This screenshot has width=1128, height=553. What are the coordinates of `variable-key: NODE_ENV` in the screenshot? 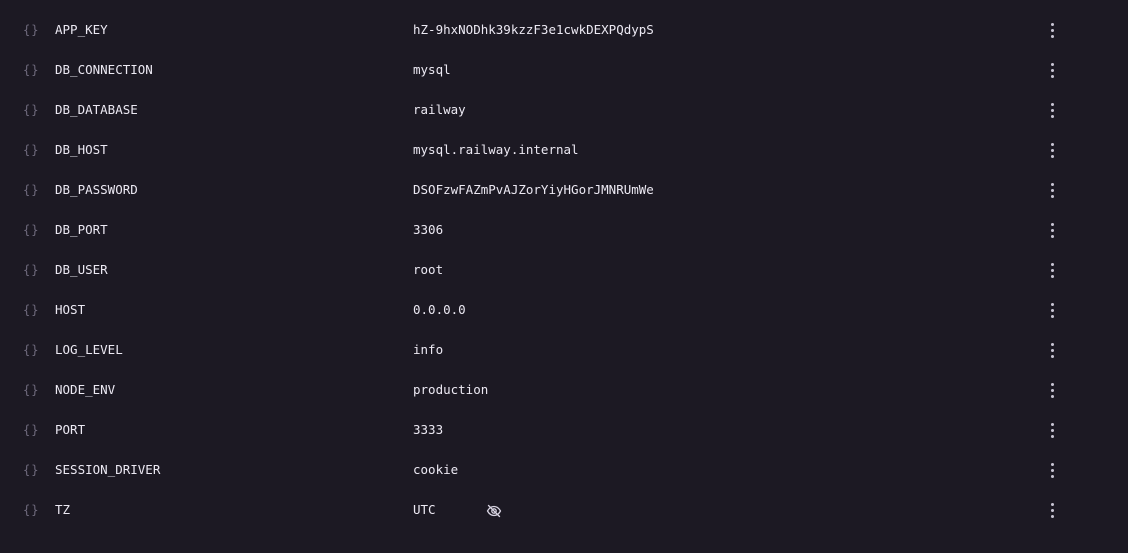 It's located at (85, 390).